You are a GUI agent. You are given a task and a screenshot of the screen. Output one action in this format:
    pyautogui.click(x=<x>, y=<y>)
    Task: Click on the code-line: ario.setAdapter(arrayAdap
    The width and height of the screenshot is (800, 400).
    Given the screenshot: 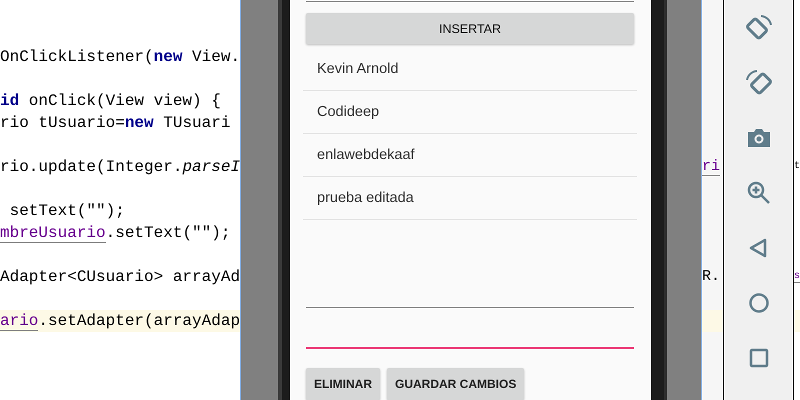 What is the action you would take?
    pyautogui.click(x=120, y=321)
    